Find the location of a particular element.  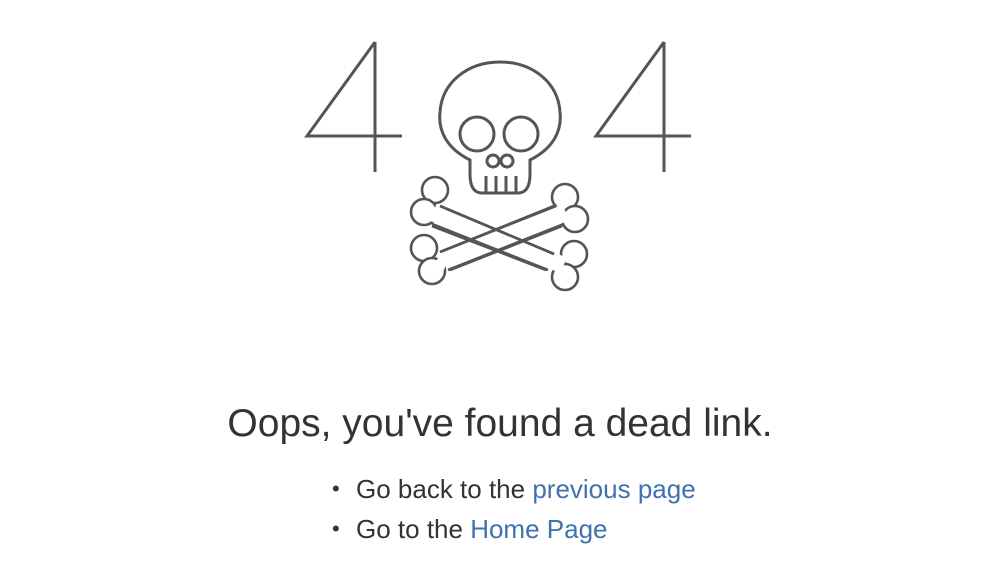

page-title: Oops, you've found a dead link. is located at coordinates (500, 423).